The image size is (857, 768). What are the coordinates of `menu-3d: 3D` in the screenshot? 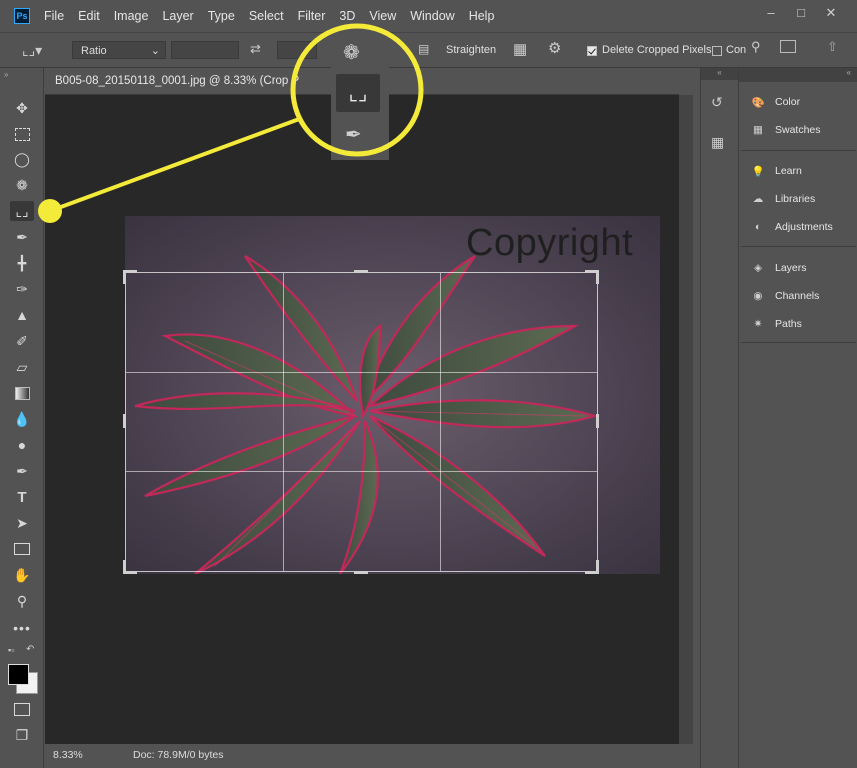 It's located at (347, 16).